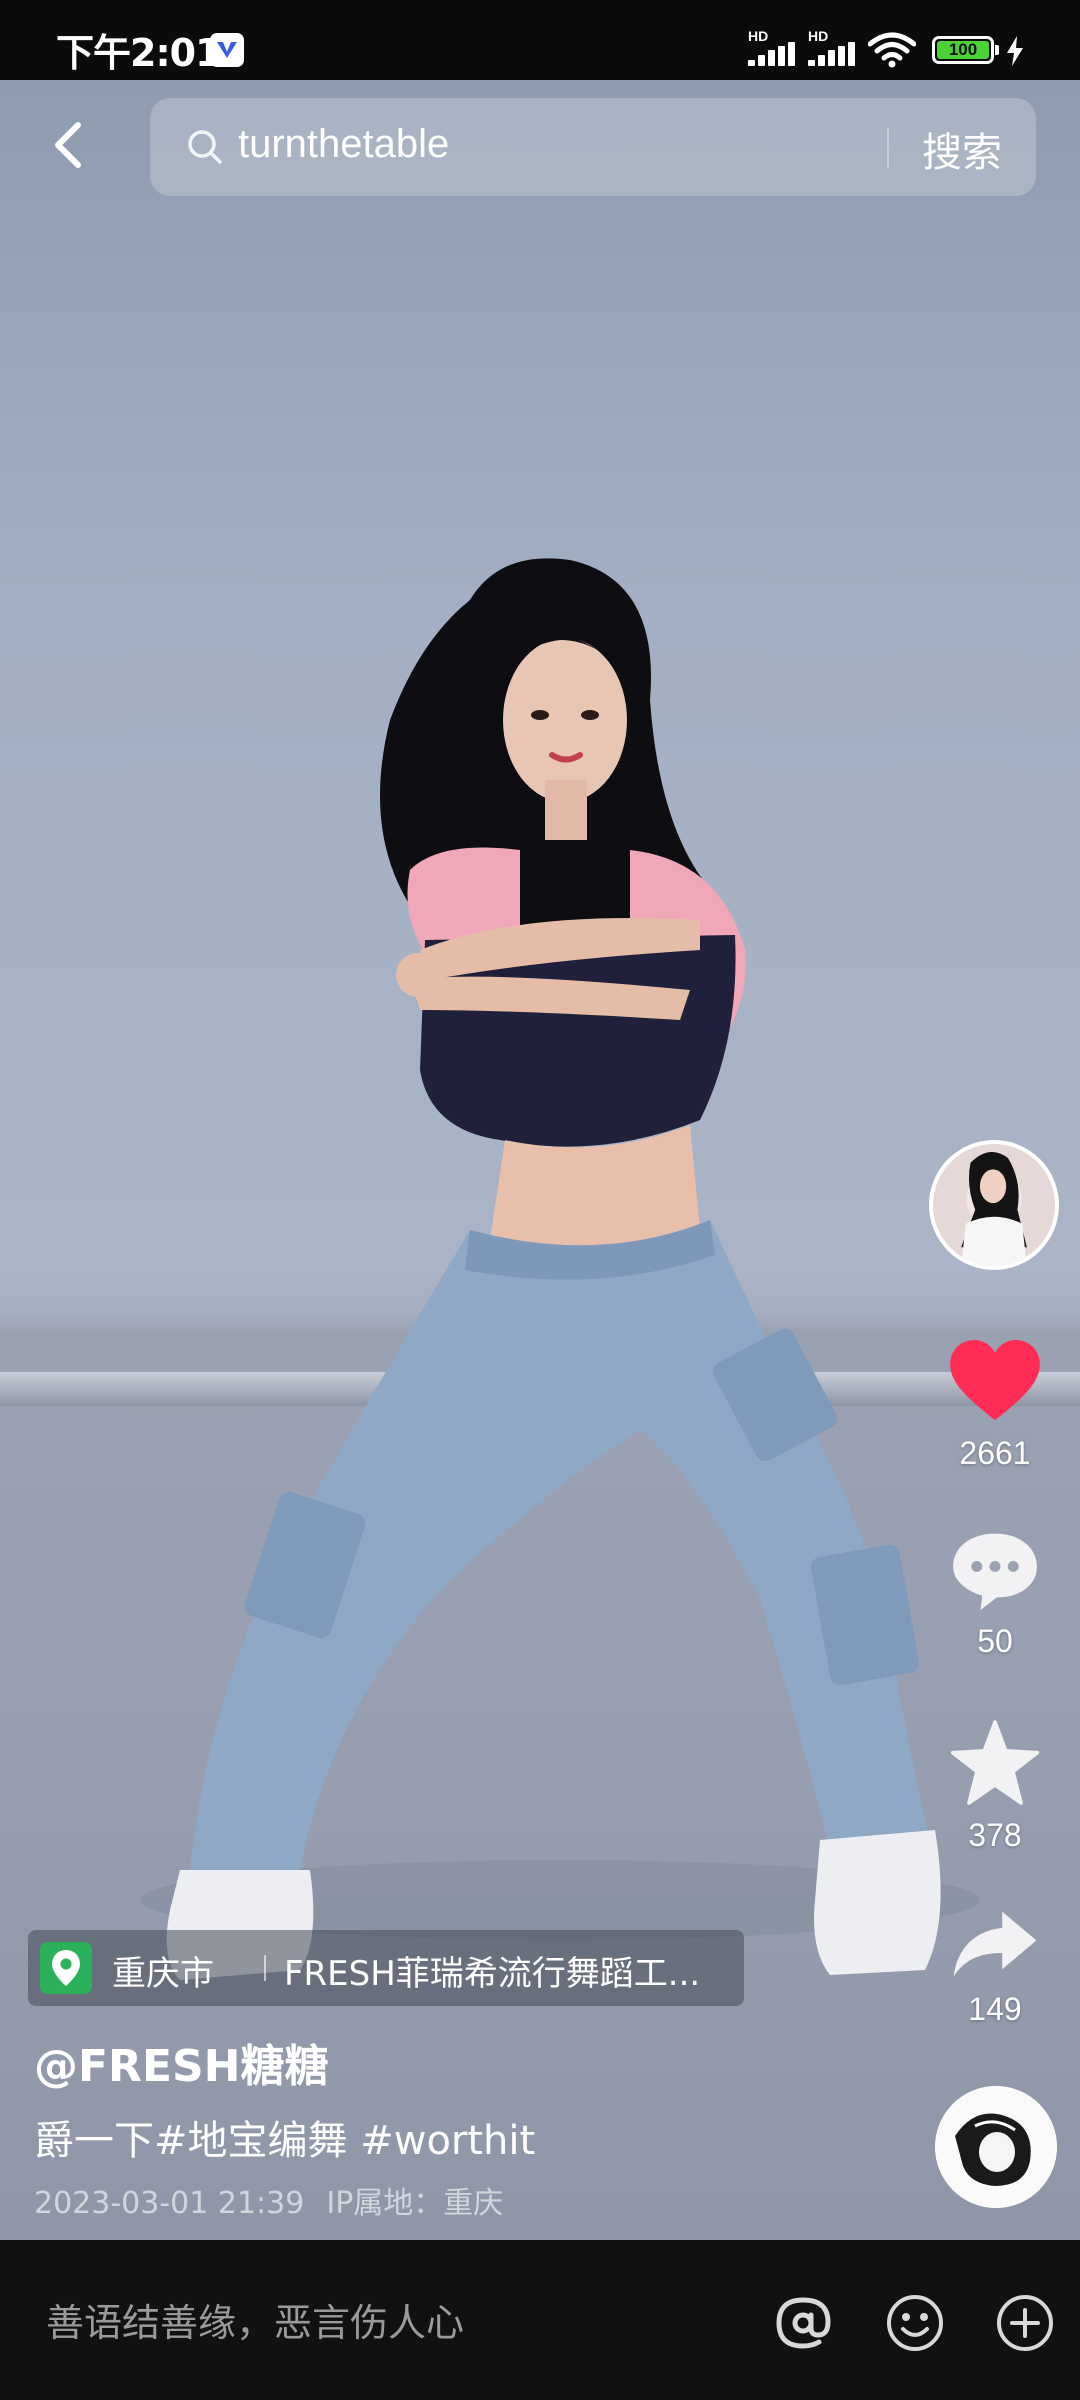 The image size is (1080, 2400). What do you see at coordinates (593, 147) in the screenshot?
I see `search-box: turnthetable 搜索` at bounding box center [593, 147].